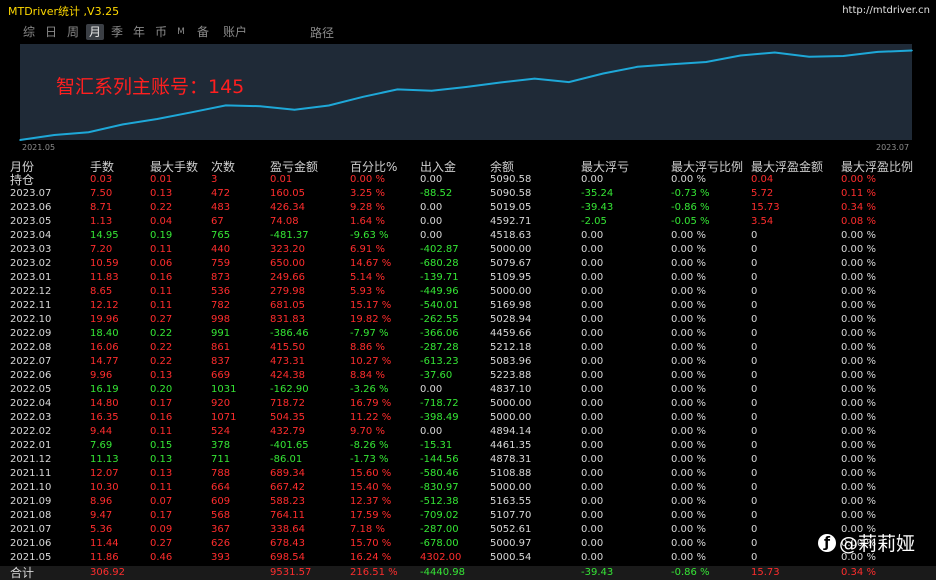 Image resolution: width=936 pixels, height=580 pixels. Describe the element at coordinates (161, 277) in the screenshot. I see `table-cell: 0.16` at that location.